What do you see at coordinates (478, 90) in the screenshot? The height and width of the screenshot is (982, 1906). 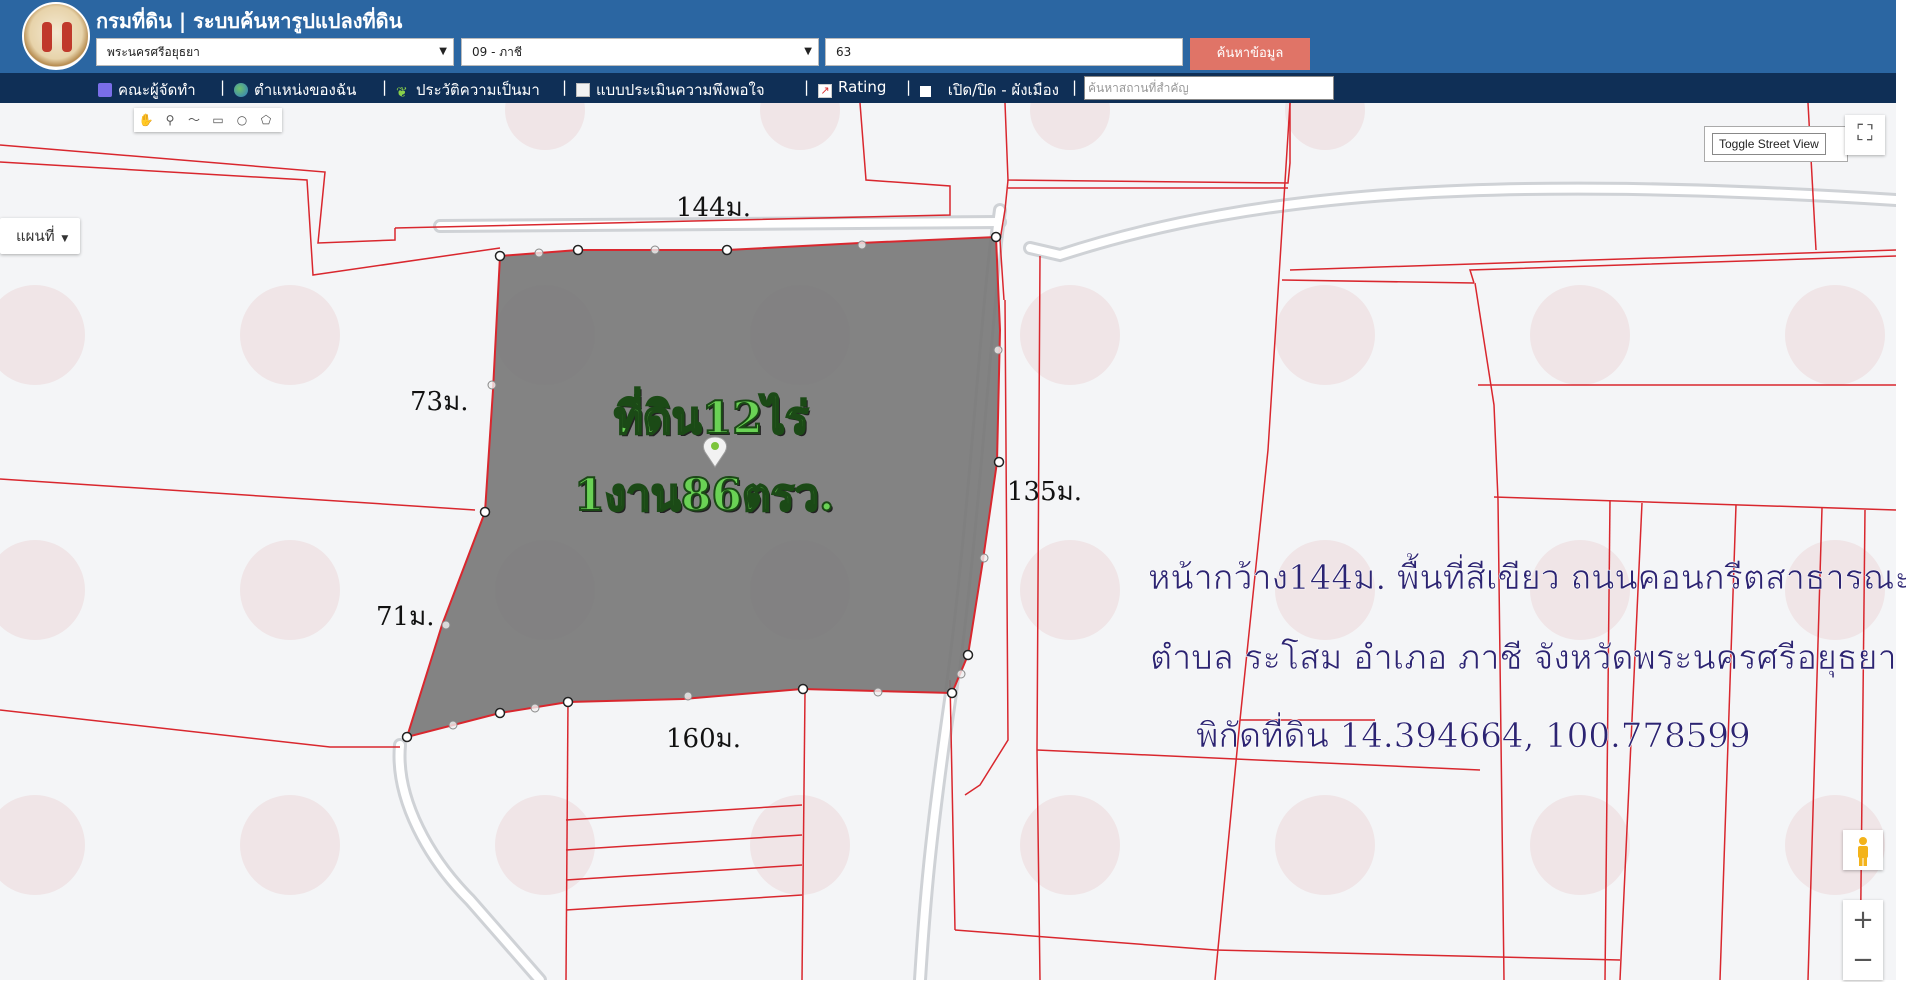 I see `nav-item-label: ประวัติความเป็นมา` at bounding box center [478, 90].